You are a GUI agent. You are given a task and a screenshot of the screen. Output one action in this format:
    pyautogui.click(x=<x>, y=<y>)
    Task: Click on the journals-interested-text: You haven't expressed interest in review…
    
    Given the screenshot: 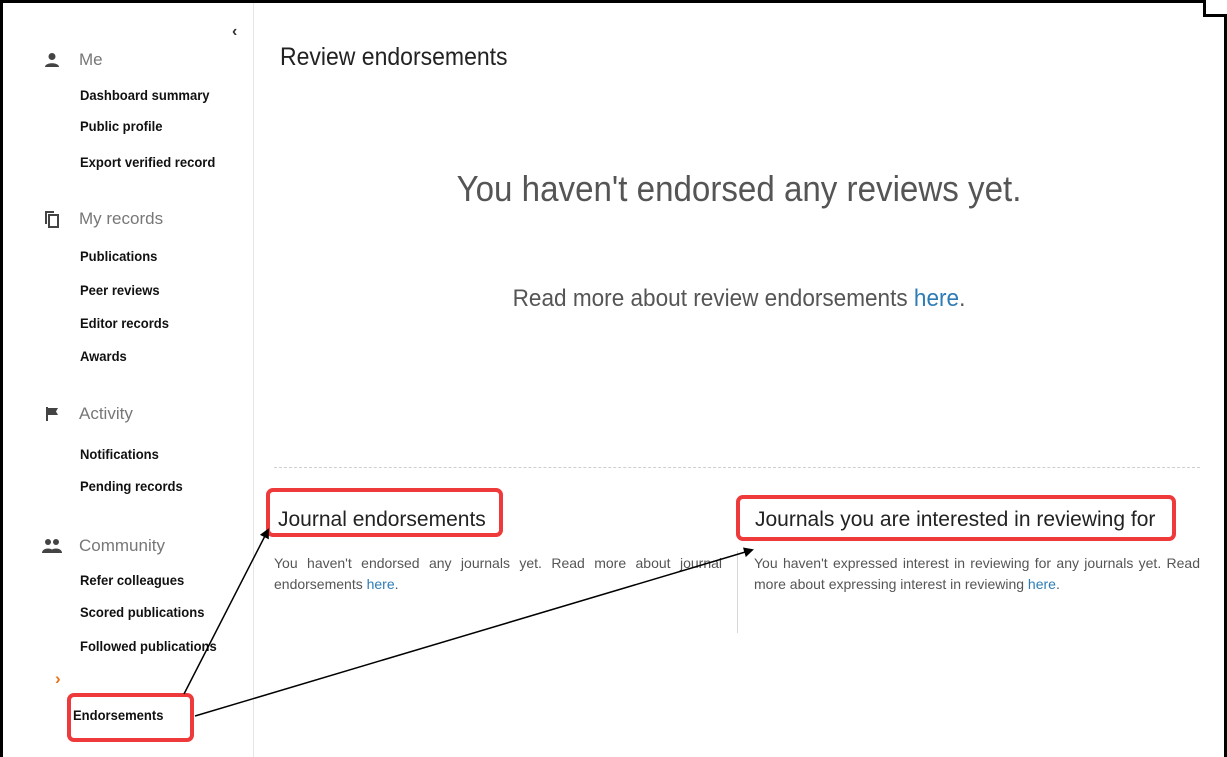 What is the action you would take?
    pyautogui.click(x=977, y=574)
    